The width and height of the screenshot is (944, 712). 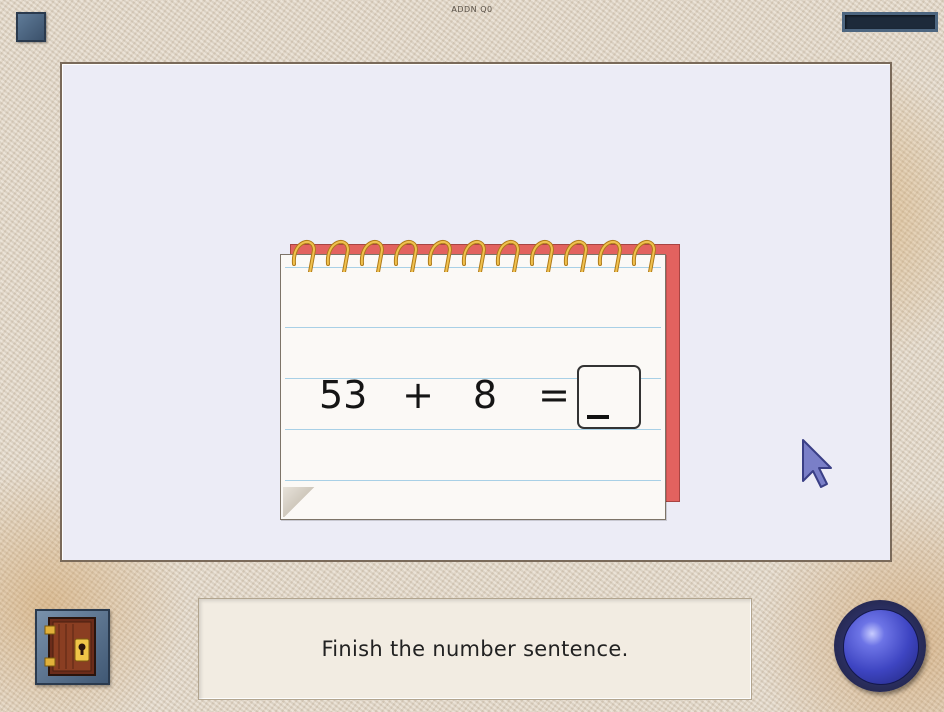 What do you see at coordinates (474, 255) in the screenshot?
I see `spiral-rings` at bounding box center [474, 255].